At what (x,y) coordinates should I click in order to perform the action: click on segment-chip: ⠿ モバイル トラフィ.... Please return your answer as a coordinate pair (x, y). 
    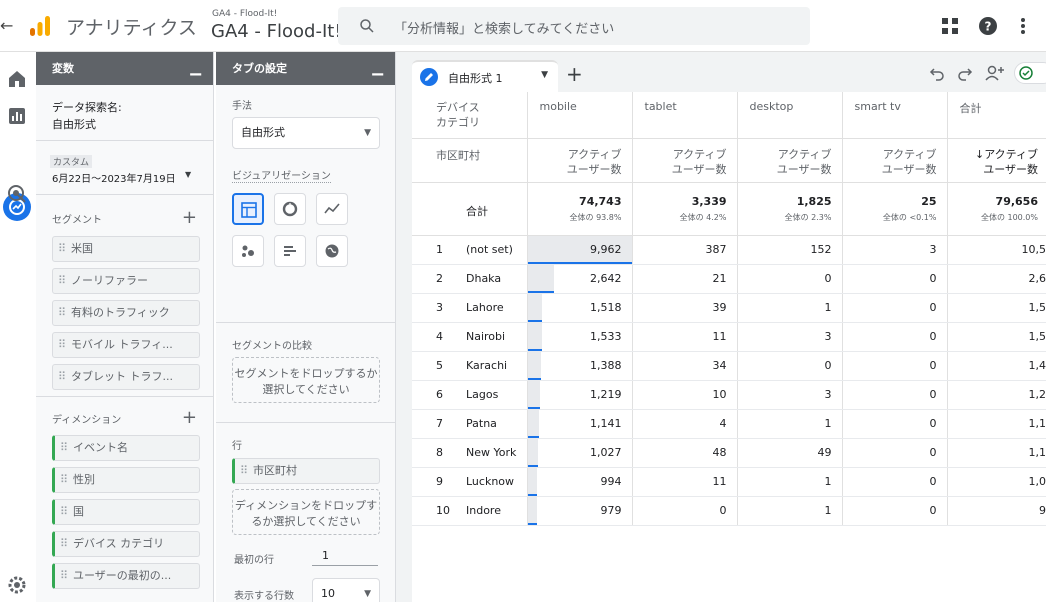
    Looking at the image, I should click on (126, 345).